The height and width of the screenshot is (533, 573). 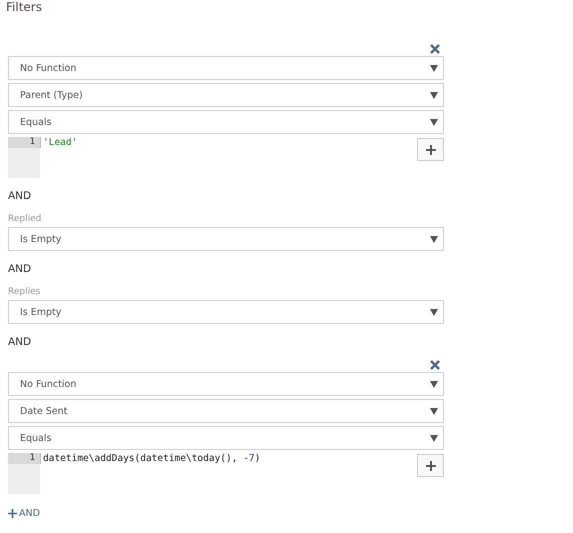 What do you see at coordinates (24, 7) in the screenshot?
I see `filters-title: Filters` at bounding box center [24, 7].